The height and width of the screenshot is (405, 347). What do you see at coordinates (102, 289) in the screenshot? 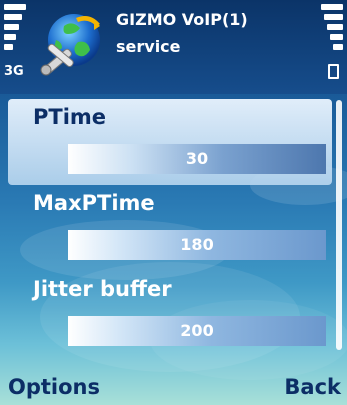
I see `setting-label: Jitter buffer` at bounding box center [102, 289].